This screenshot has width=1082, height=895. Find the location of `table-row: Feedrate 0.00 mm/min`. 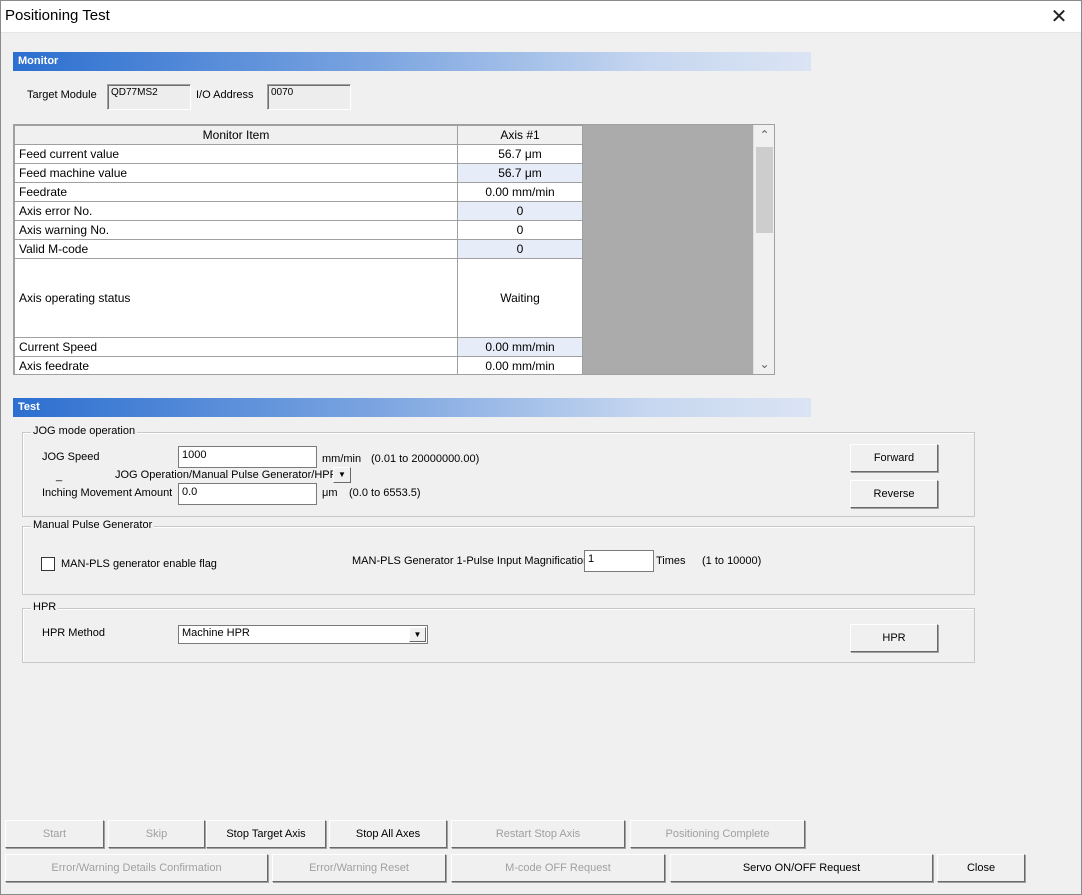

table-row: Feedrate 0.00 mm/min is located at coordinates (298, 192).